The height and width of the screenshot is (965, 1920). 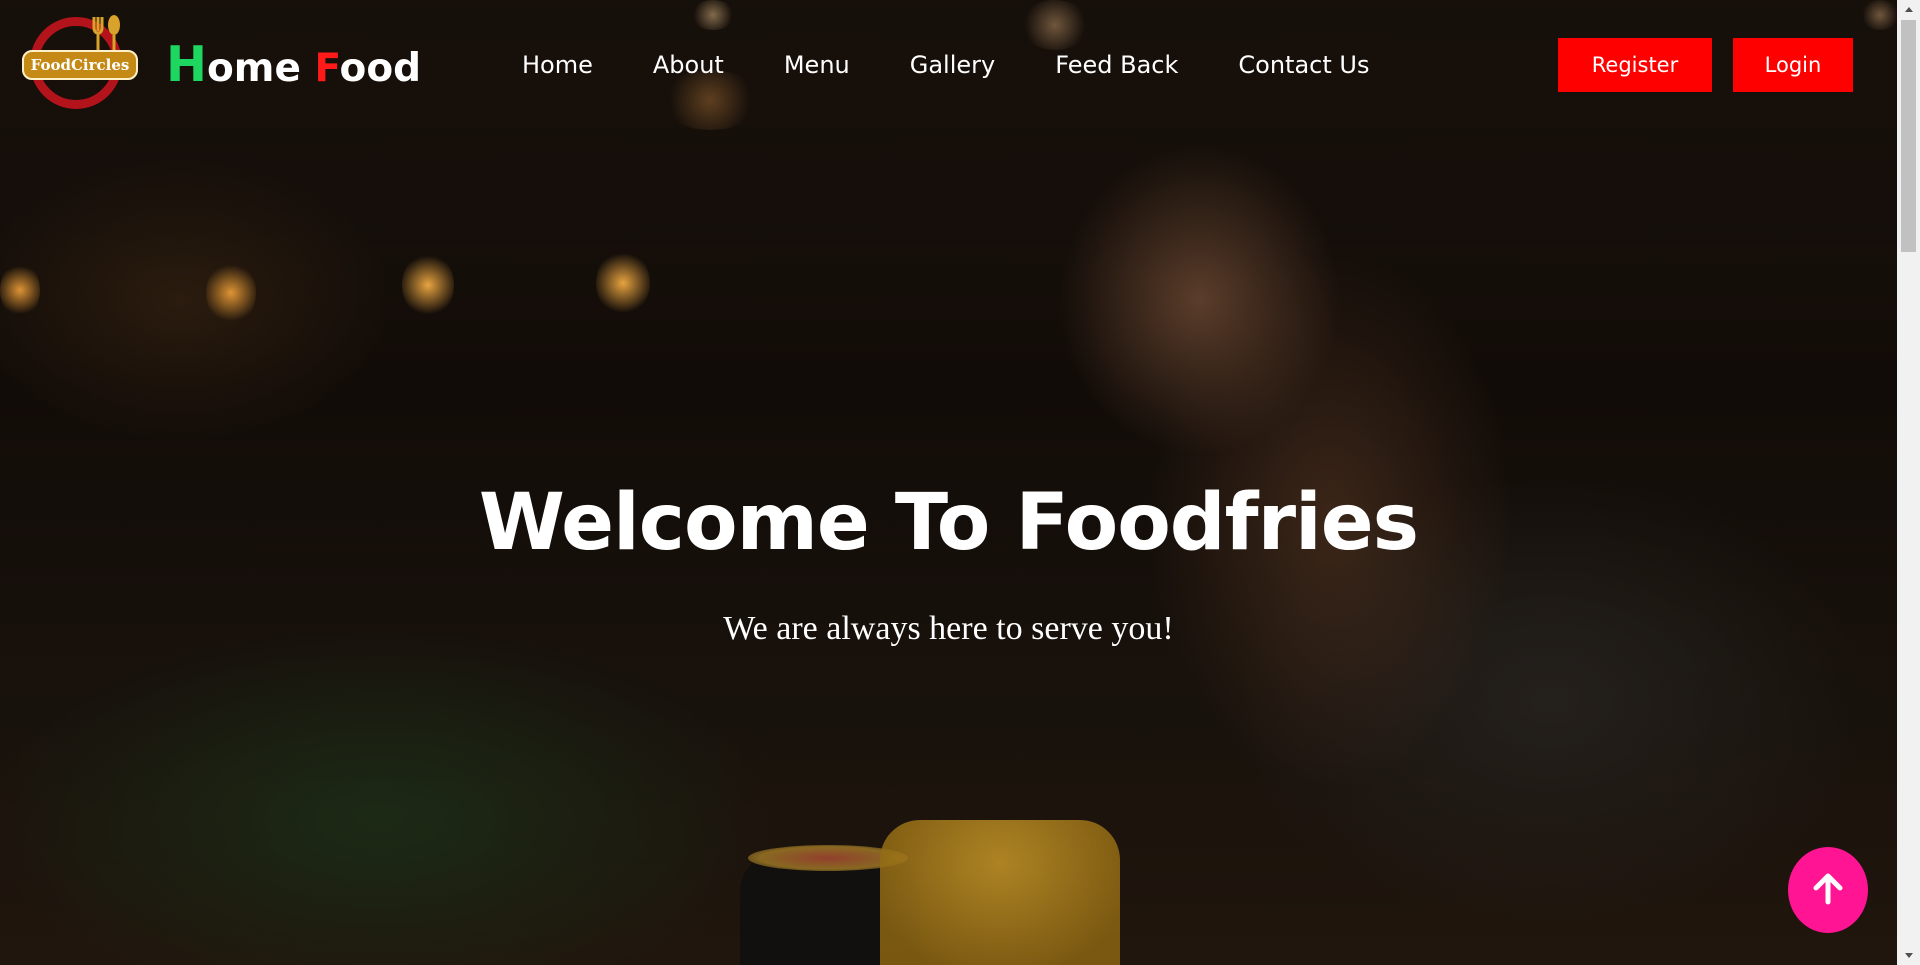 What do you see at coordinates (817, 65) in the screenshot?
I see `nav-menu: Menu` at bounding box center [817, 65].